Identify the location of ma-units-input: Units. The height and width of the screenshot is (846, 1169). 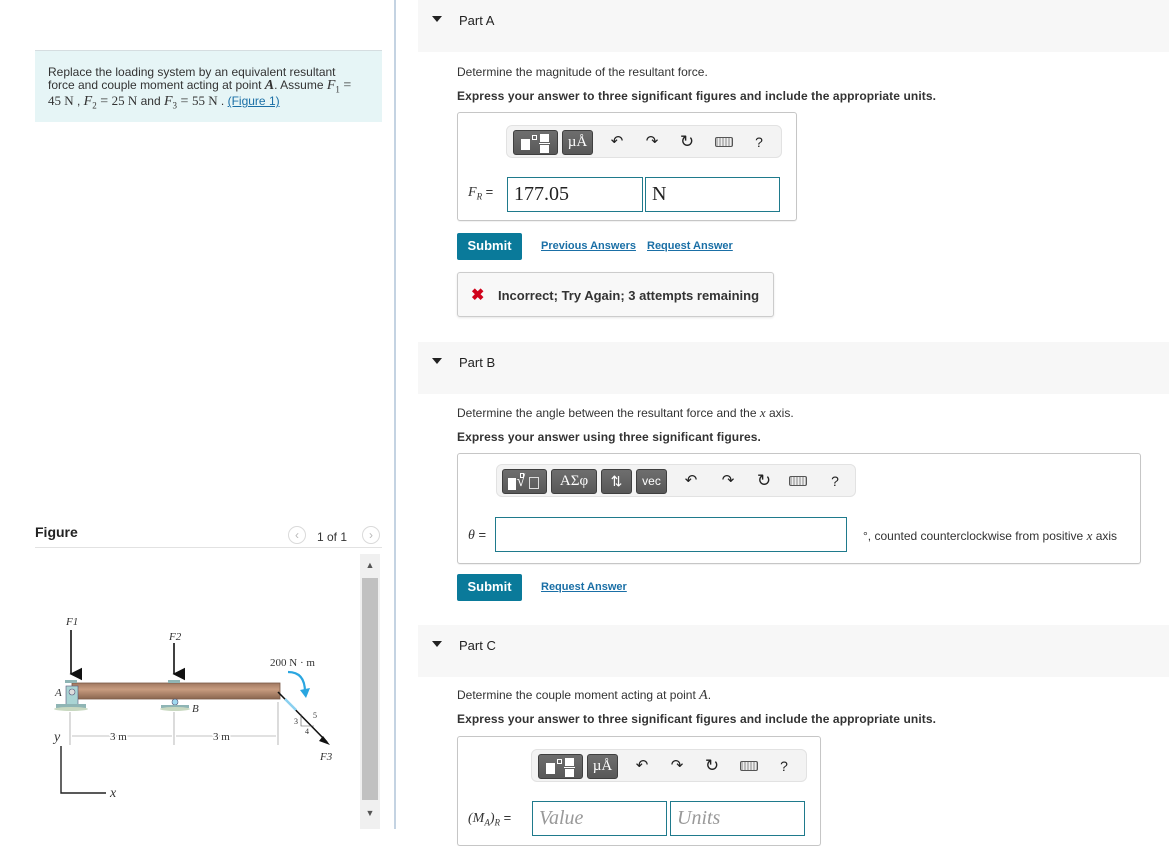
(737, 818).